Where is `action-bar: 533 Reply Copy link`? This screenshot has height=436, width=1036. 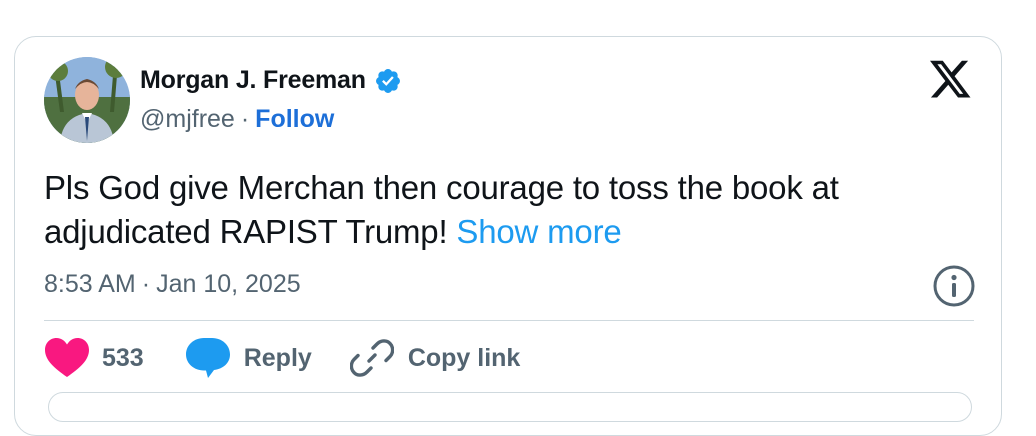
action-bar: 533 Reply Copy link is located at coordinates (282, 358).